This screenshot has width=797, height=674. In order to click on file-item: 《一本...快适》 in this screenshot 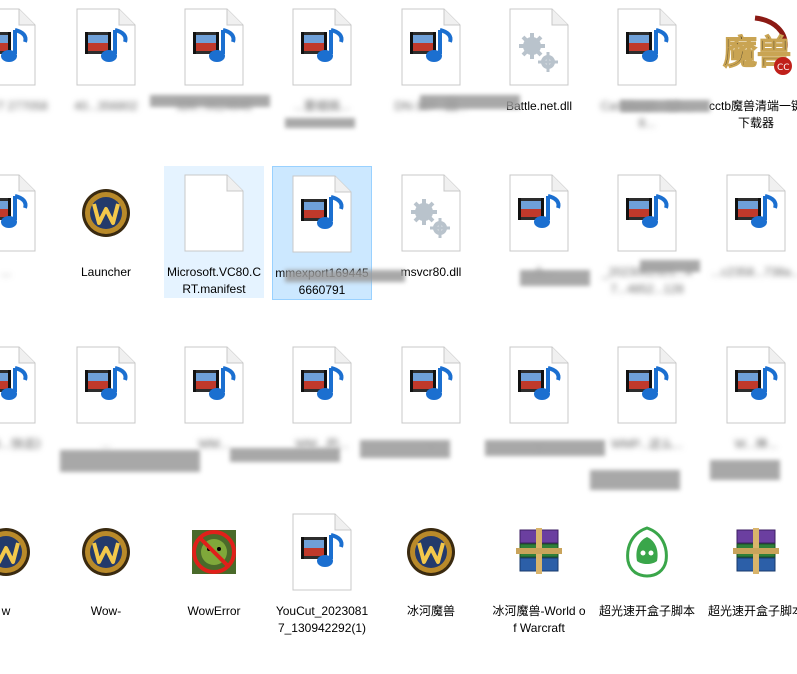, I will do `click(28, 395)`.